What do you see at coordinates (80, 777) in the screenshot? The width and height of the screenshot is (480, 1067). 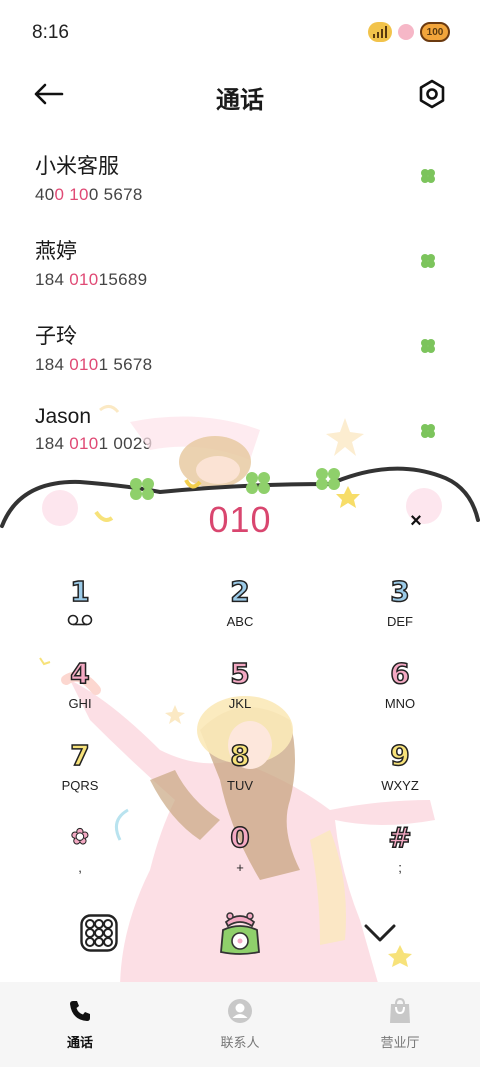 I see `key-7: 7 PQRS` at bounding box center [80, 777].